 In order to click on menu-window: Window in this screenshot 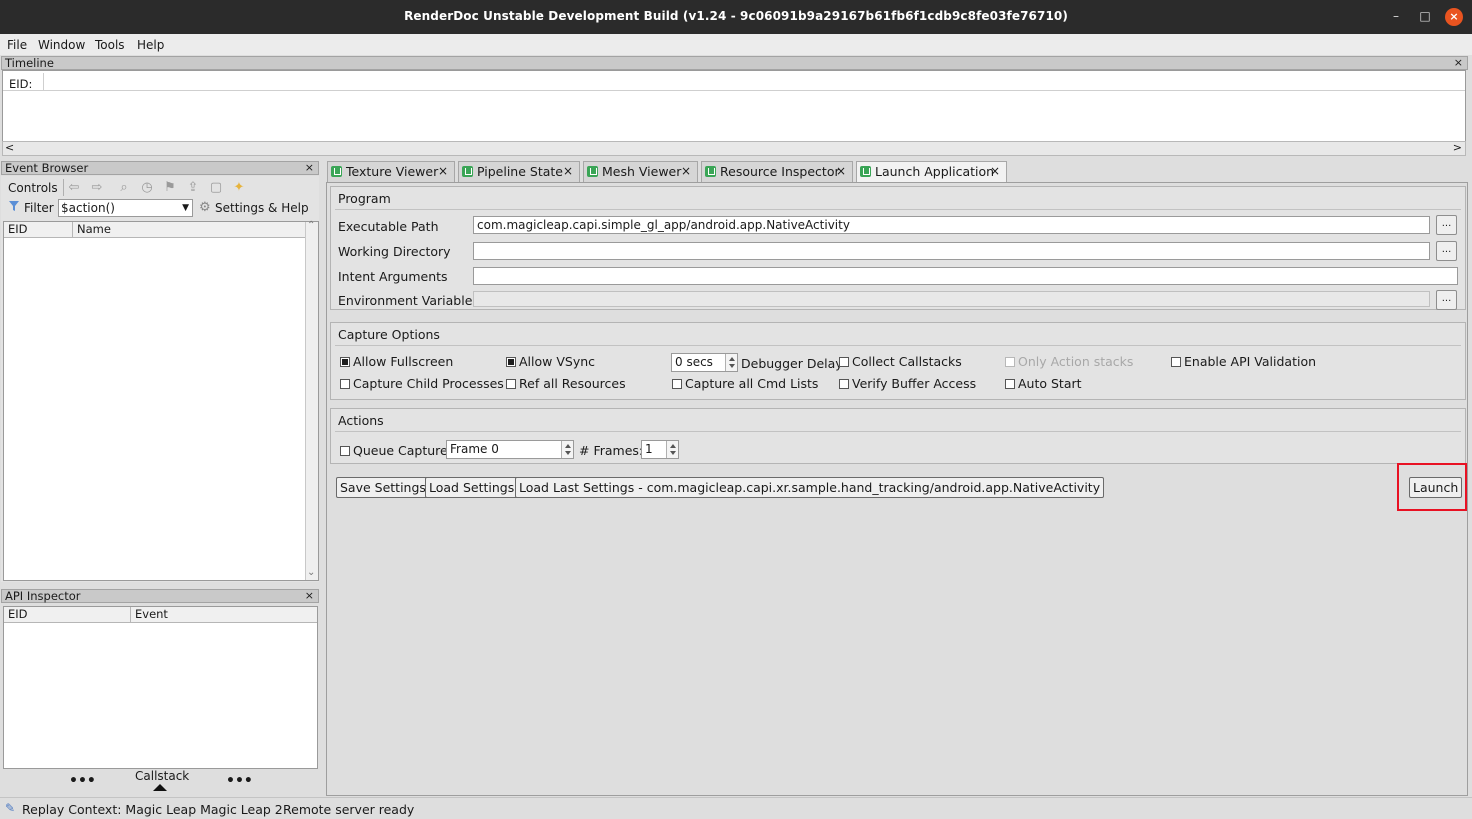, I will do `click(61, 45)`.